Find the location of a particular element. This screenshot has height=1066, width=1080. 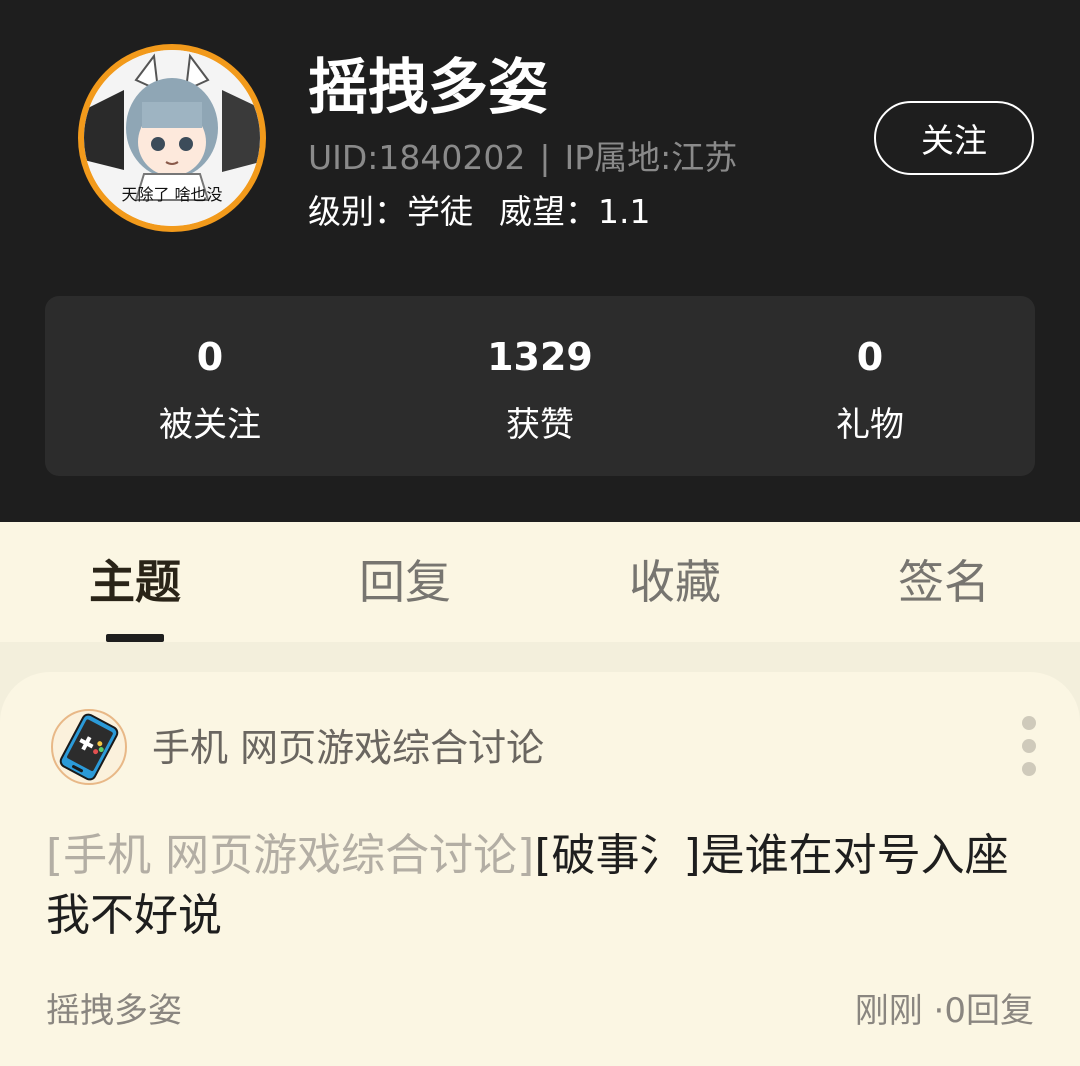

post-time: 刚刚 is located at coordinates (888, 1011).